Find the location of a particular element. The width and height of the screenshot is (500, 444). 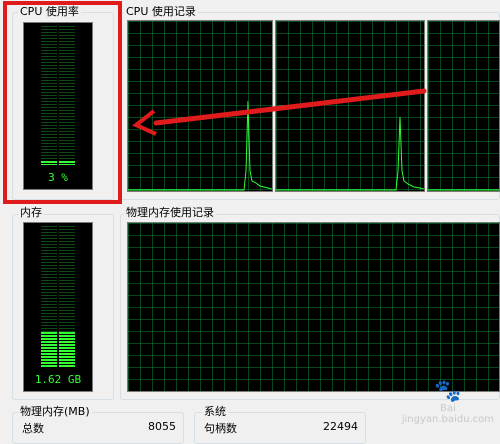

annotation-arrowhead is located at coordinates (144, 122).